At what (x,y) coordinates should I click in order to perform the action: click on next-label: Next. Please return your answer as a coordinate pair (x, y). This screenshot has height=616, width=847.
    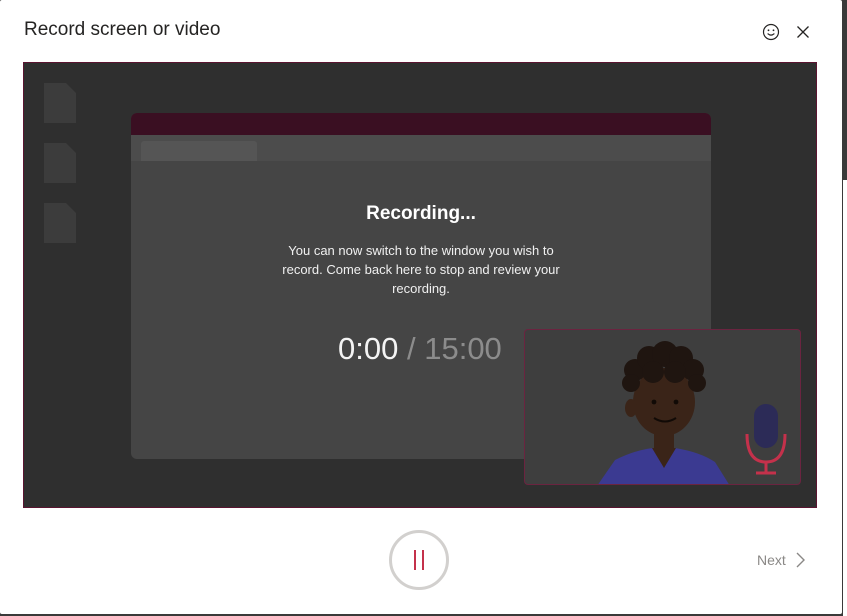
    Looking at the image, I should click on (771, 560).